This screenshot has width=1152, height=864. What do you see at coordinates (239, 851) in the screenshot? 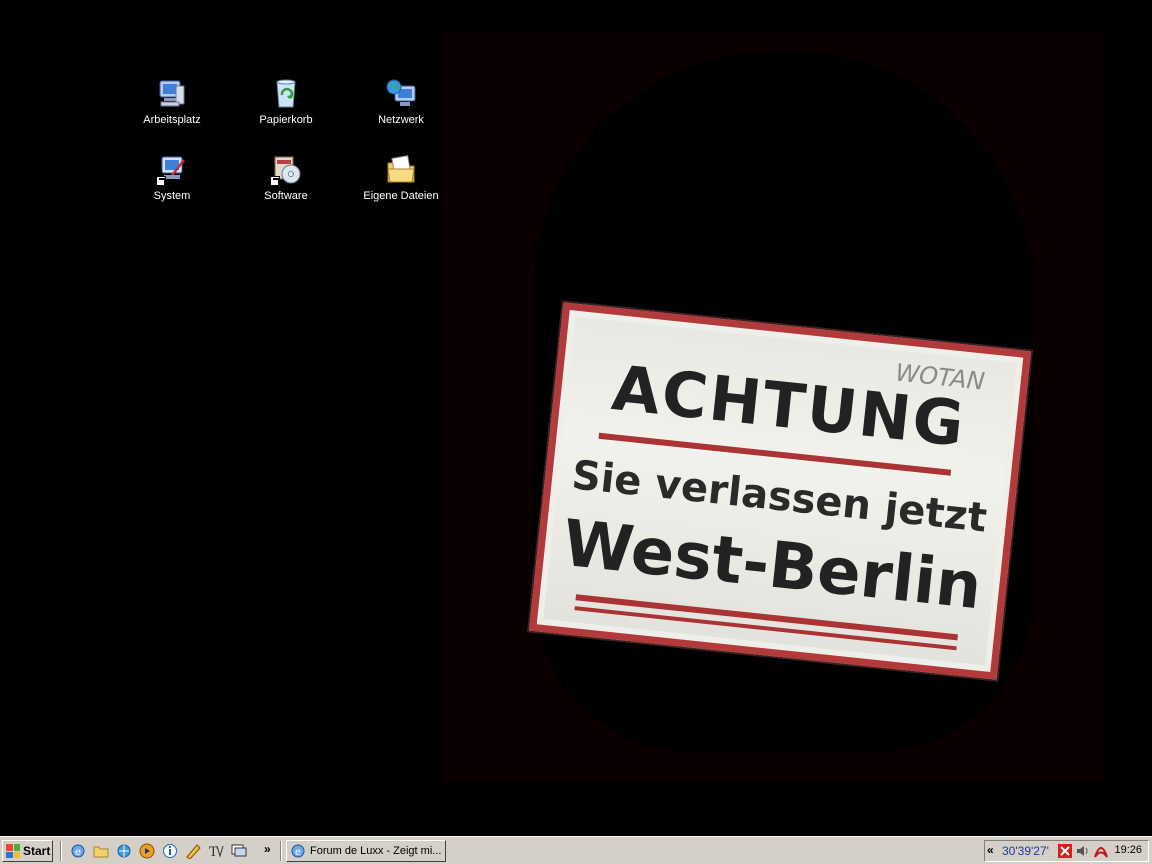
I see `monitor-icon` at bounding box center [239, 851].